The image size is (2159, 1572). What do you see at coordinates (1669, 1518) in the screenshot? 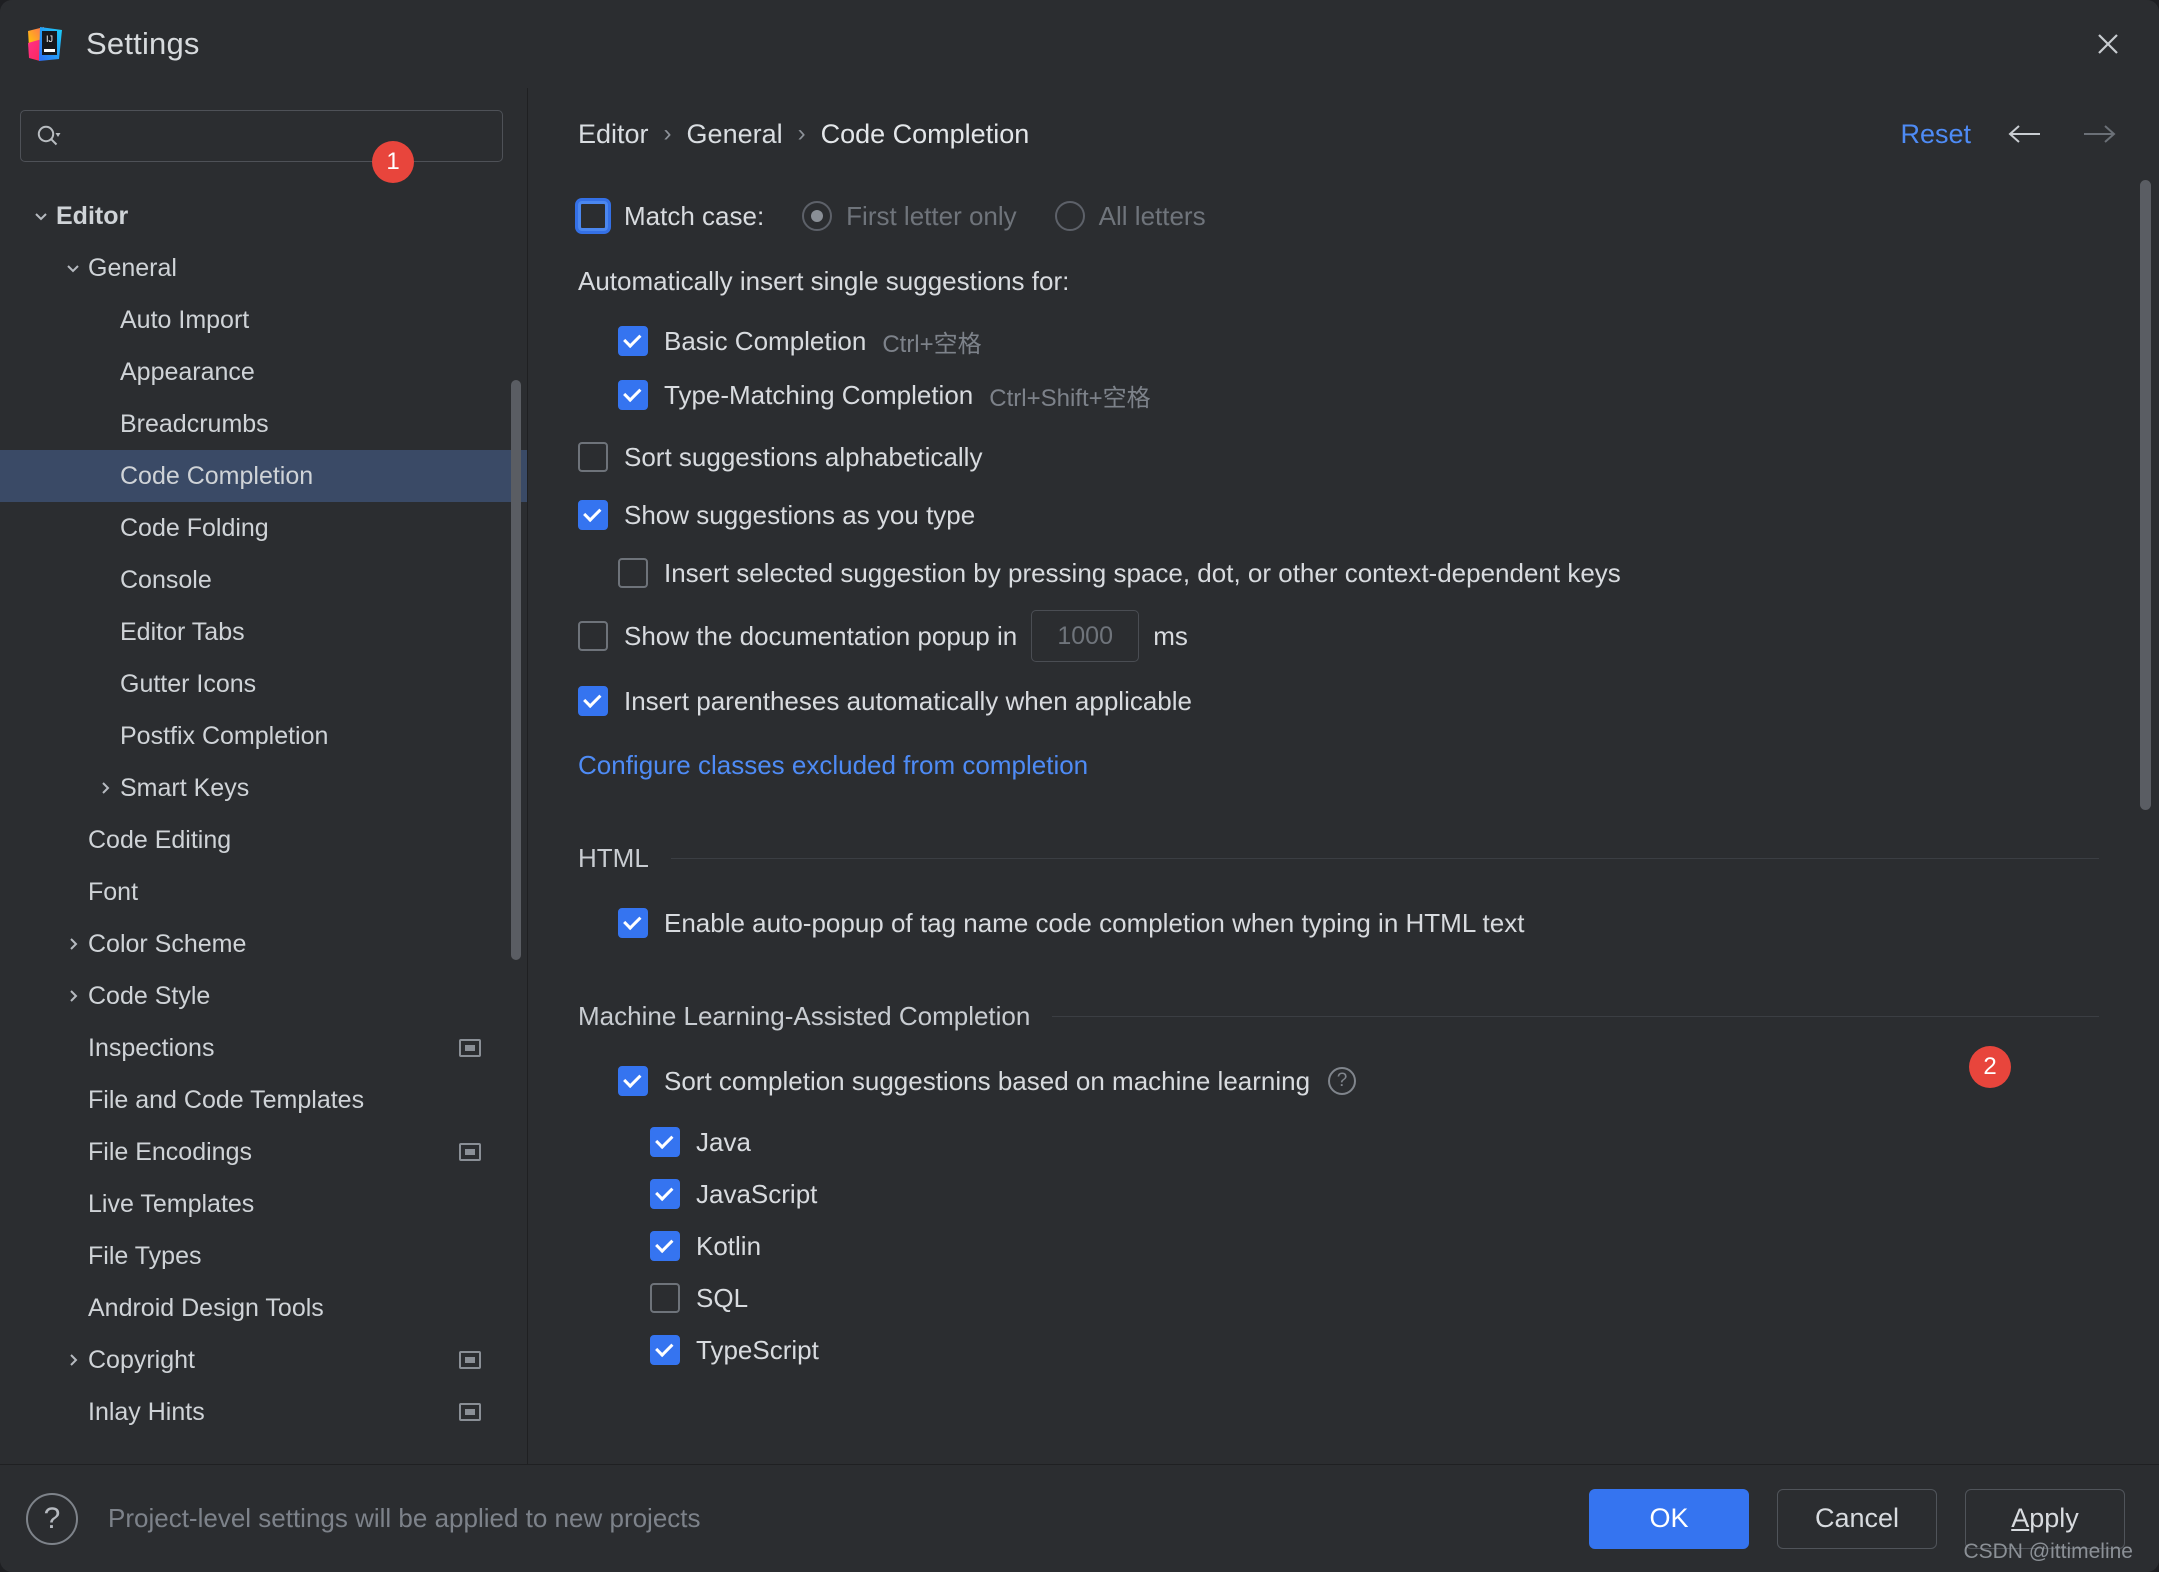
I see `ok-button: OK` at bounding box center [1669, 1518].